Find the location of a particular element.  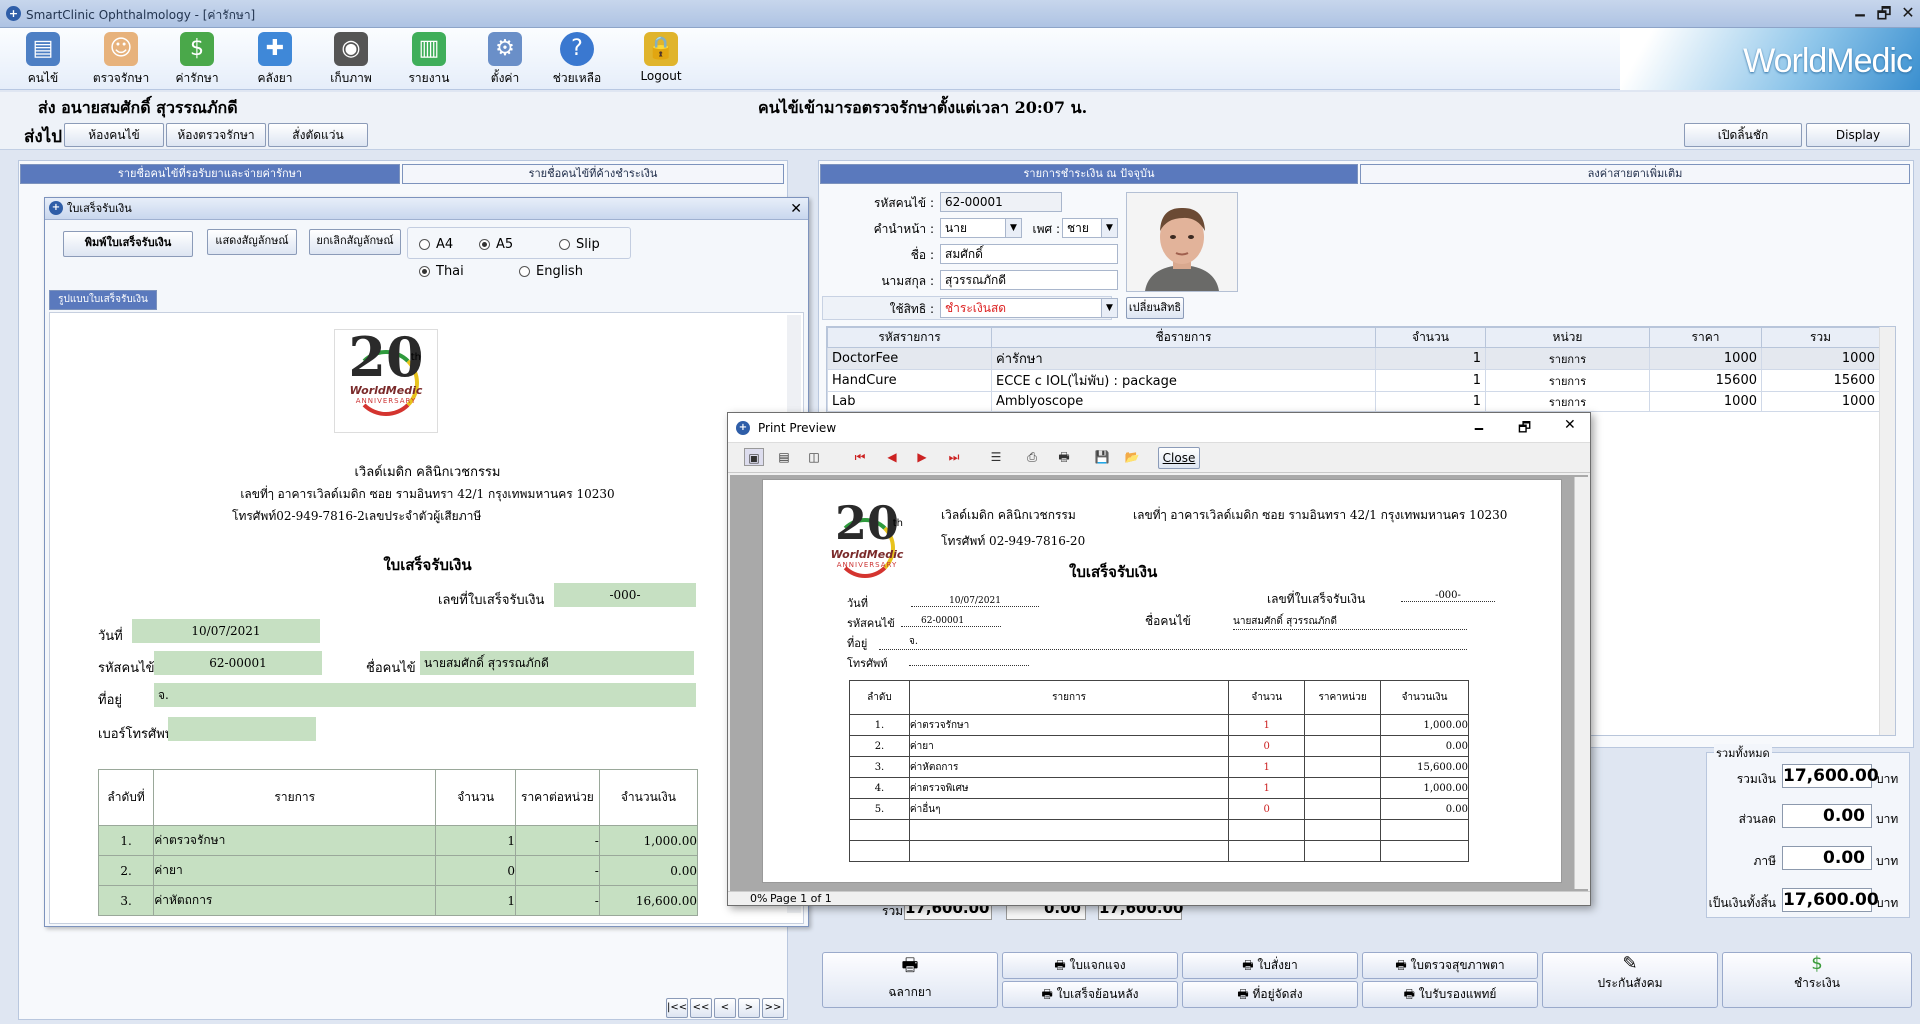

preview-clinic: เวิลด์เมดิก คลินิกเวชกรรม is located at coordinates (1008, 515).